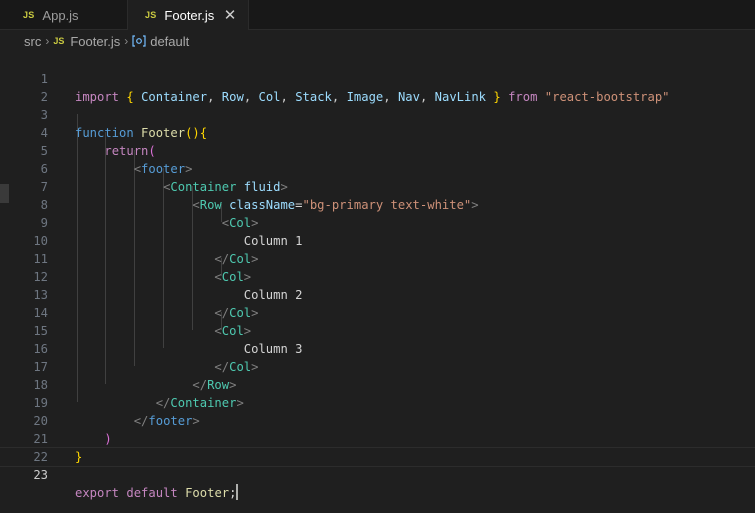  Describe the element at coordinates (149, 214) in the screenshot. I see `code-line: 8 <Col>` at that location.